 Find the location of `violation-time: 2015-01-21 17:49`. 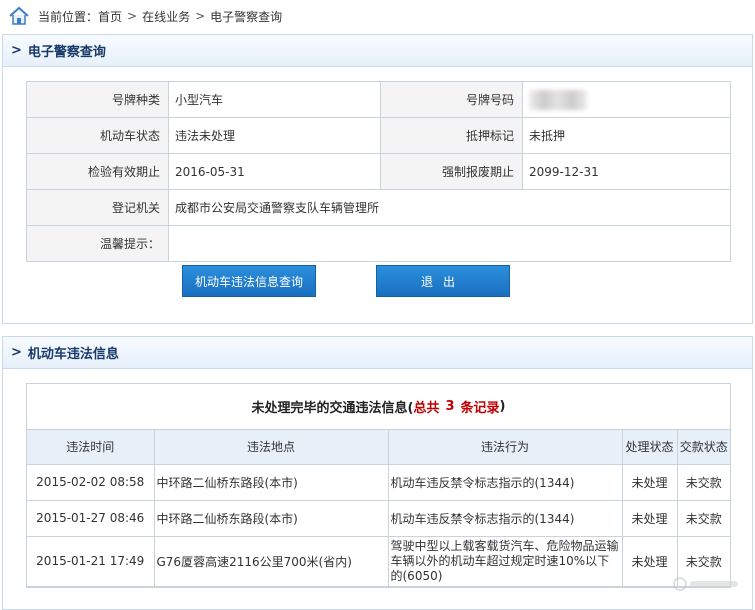

violation-time: 2015-01-21 17:49 is located at coordinates (91, 561).